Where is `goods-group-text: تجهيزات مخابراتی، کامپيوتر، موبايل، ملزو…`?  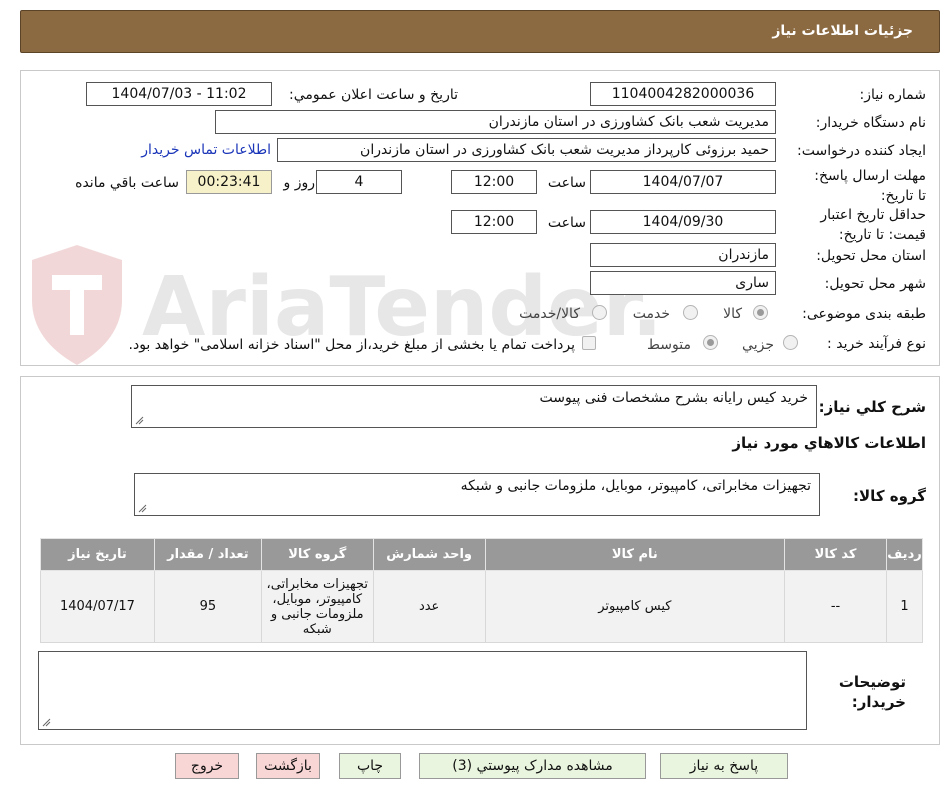
goods-group-text: تجهيزات مخابراتی، کامپيوتر، موبايل، ملزو… is located at coordinates (635, 486).